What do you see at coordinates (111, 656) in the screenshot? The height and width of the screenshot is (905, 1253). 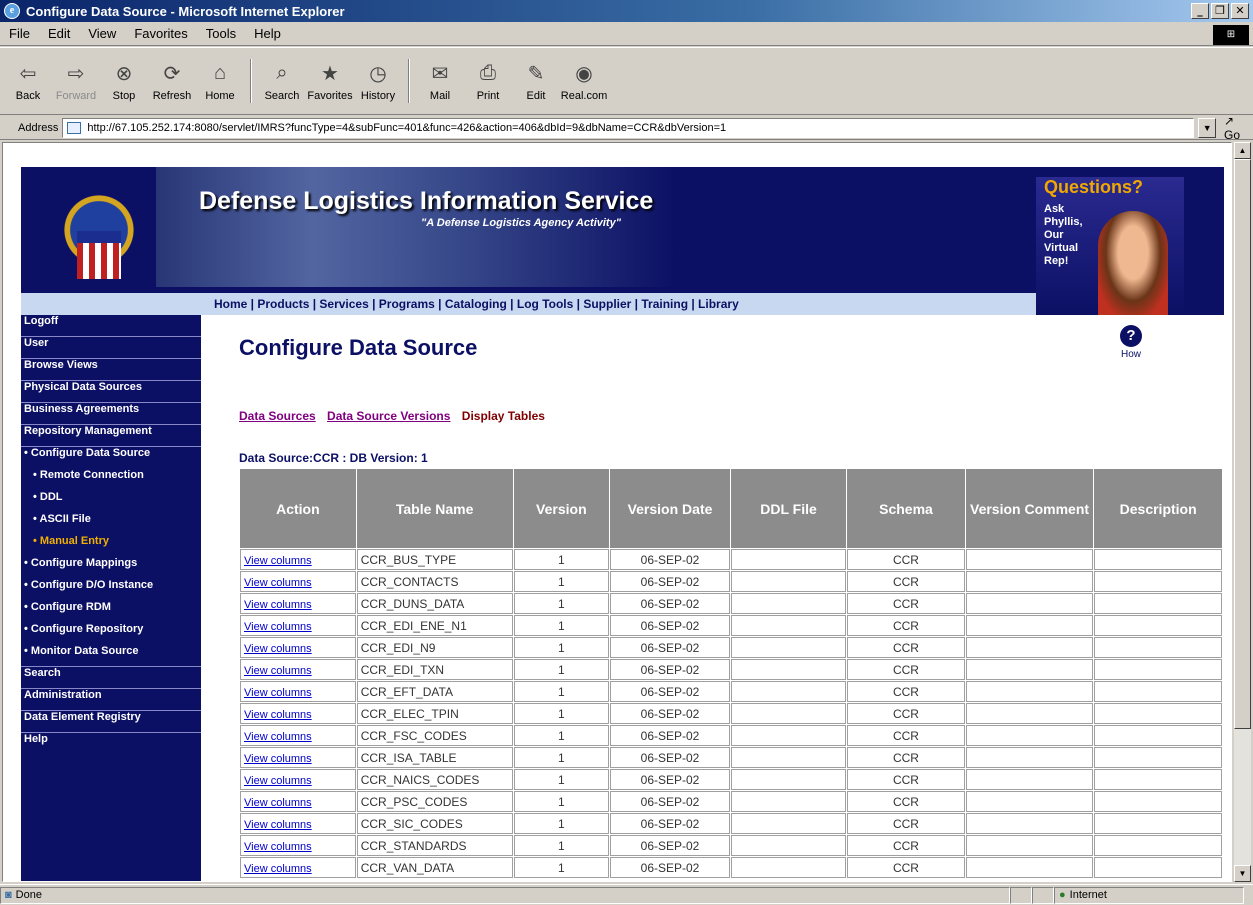 I see `sidebar-item-monitor-data-source: • Monitor Data Source` at bounding box center [111, 656].